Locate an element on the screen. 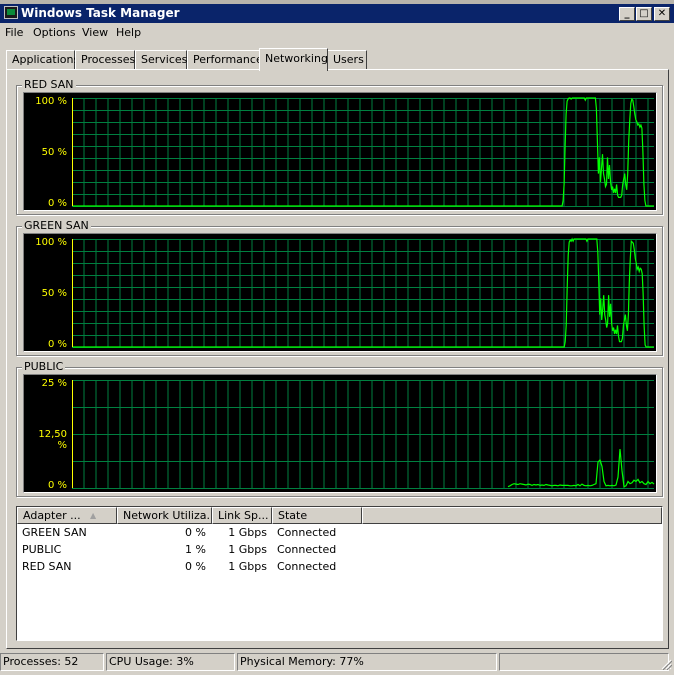 This screenshot has width=674, height=675. adapter-name: GREEN SAN is located at coordinates (54, 532).